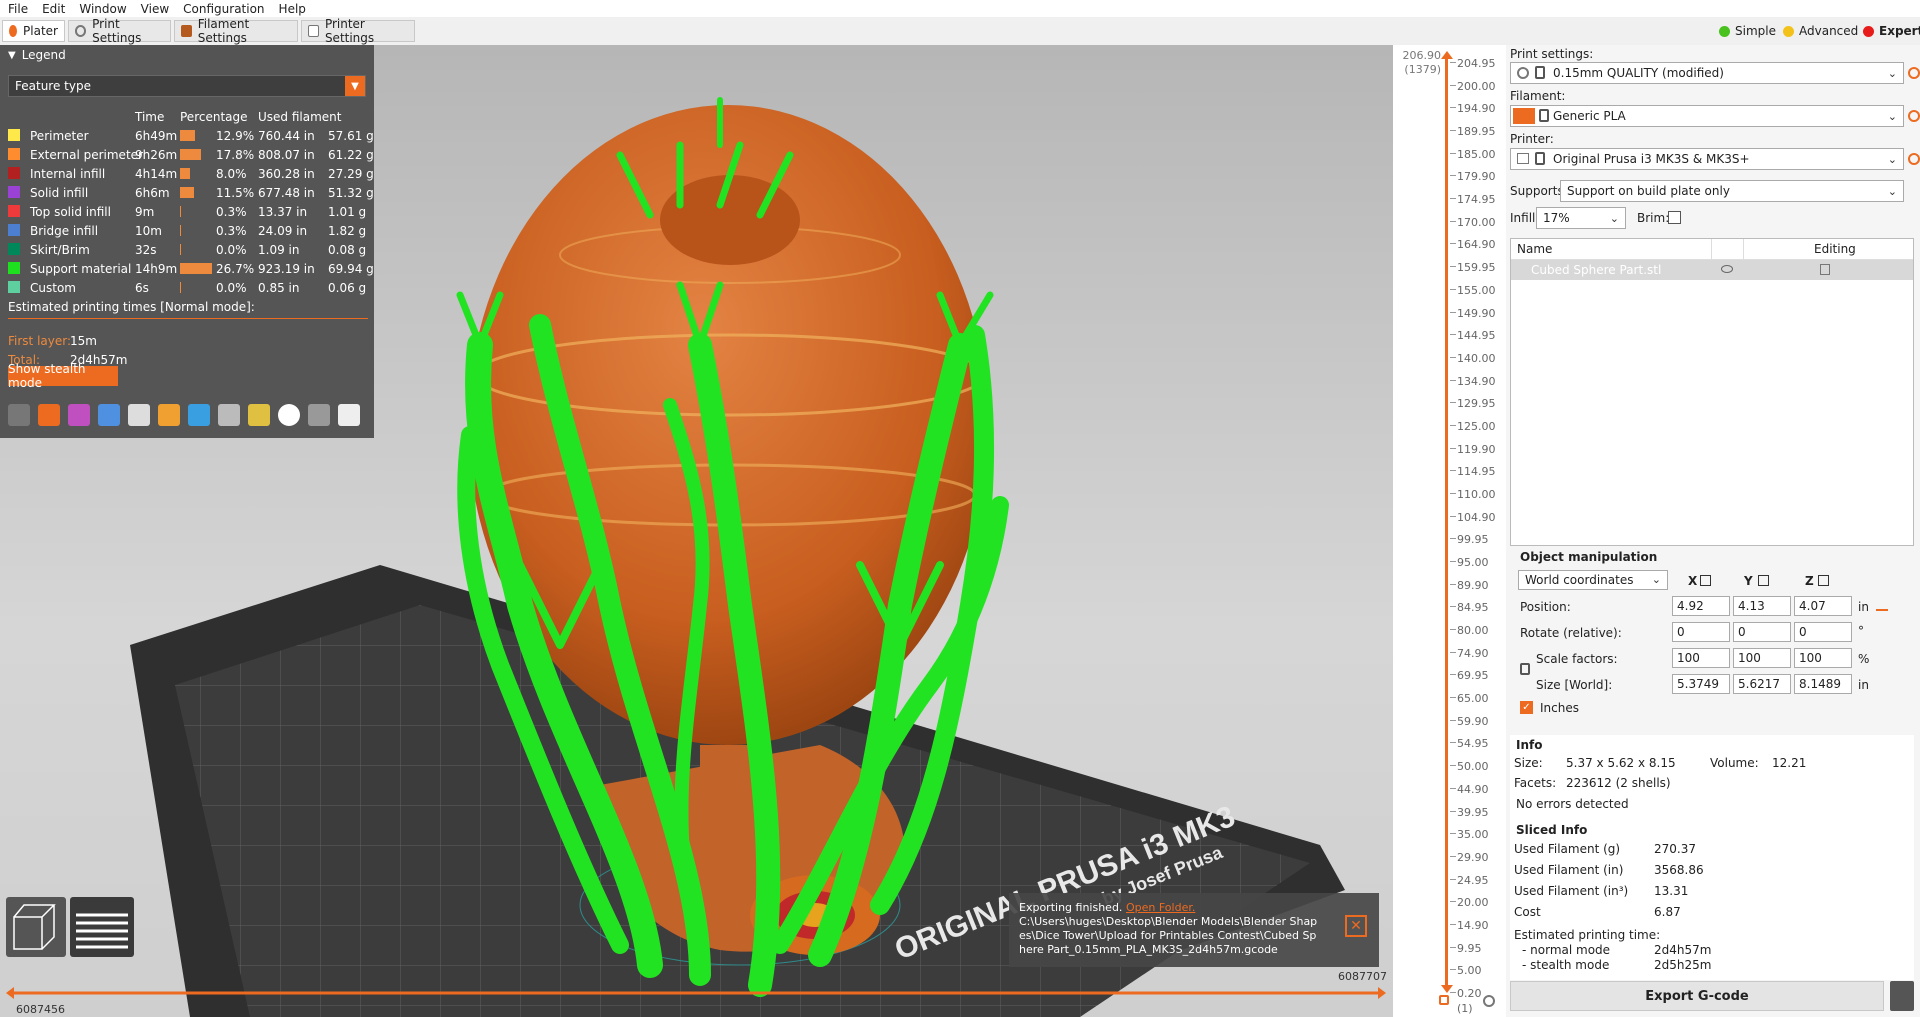 This screenshot has height=1017, width=1920. What do you see at coordinates (1697, 996) in the screenshot?
I see `export-gcode-button: Export G-code` at bounding box center [1697, 996].